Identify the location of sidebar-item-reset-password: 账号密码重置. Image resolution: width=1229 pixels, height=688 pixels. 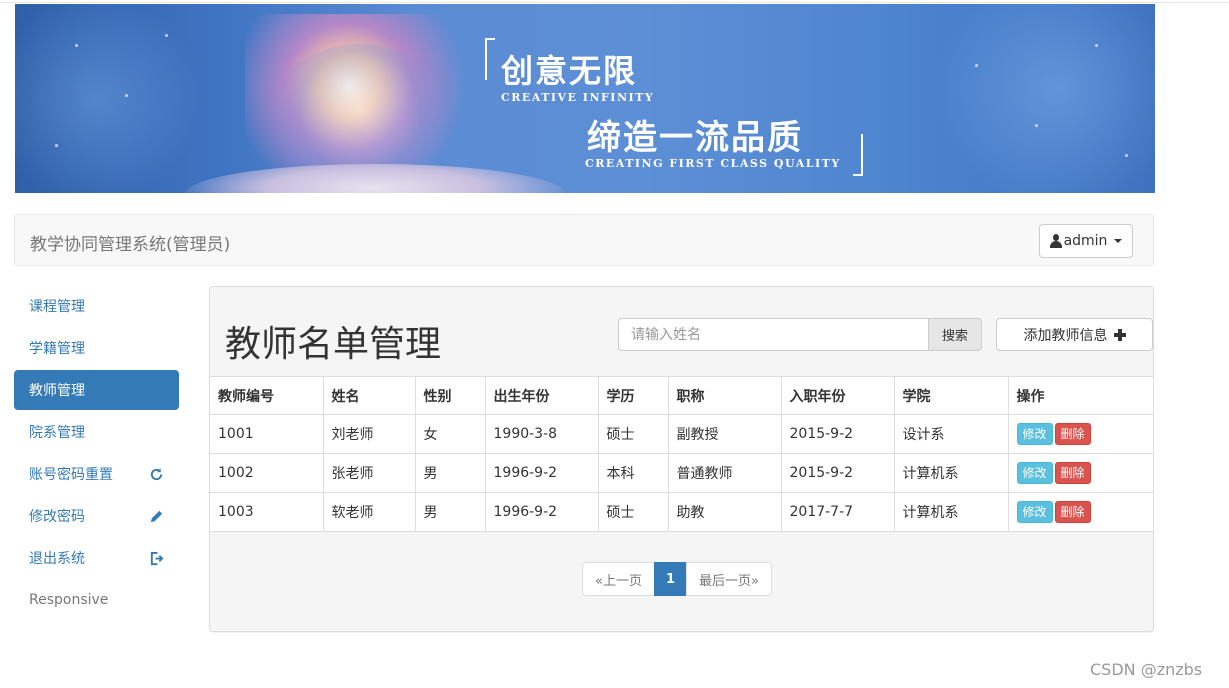
(96, 474).